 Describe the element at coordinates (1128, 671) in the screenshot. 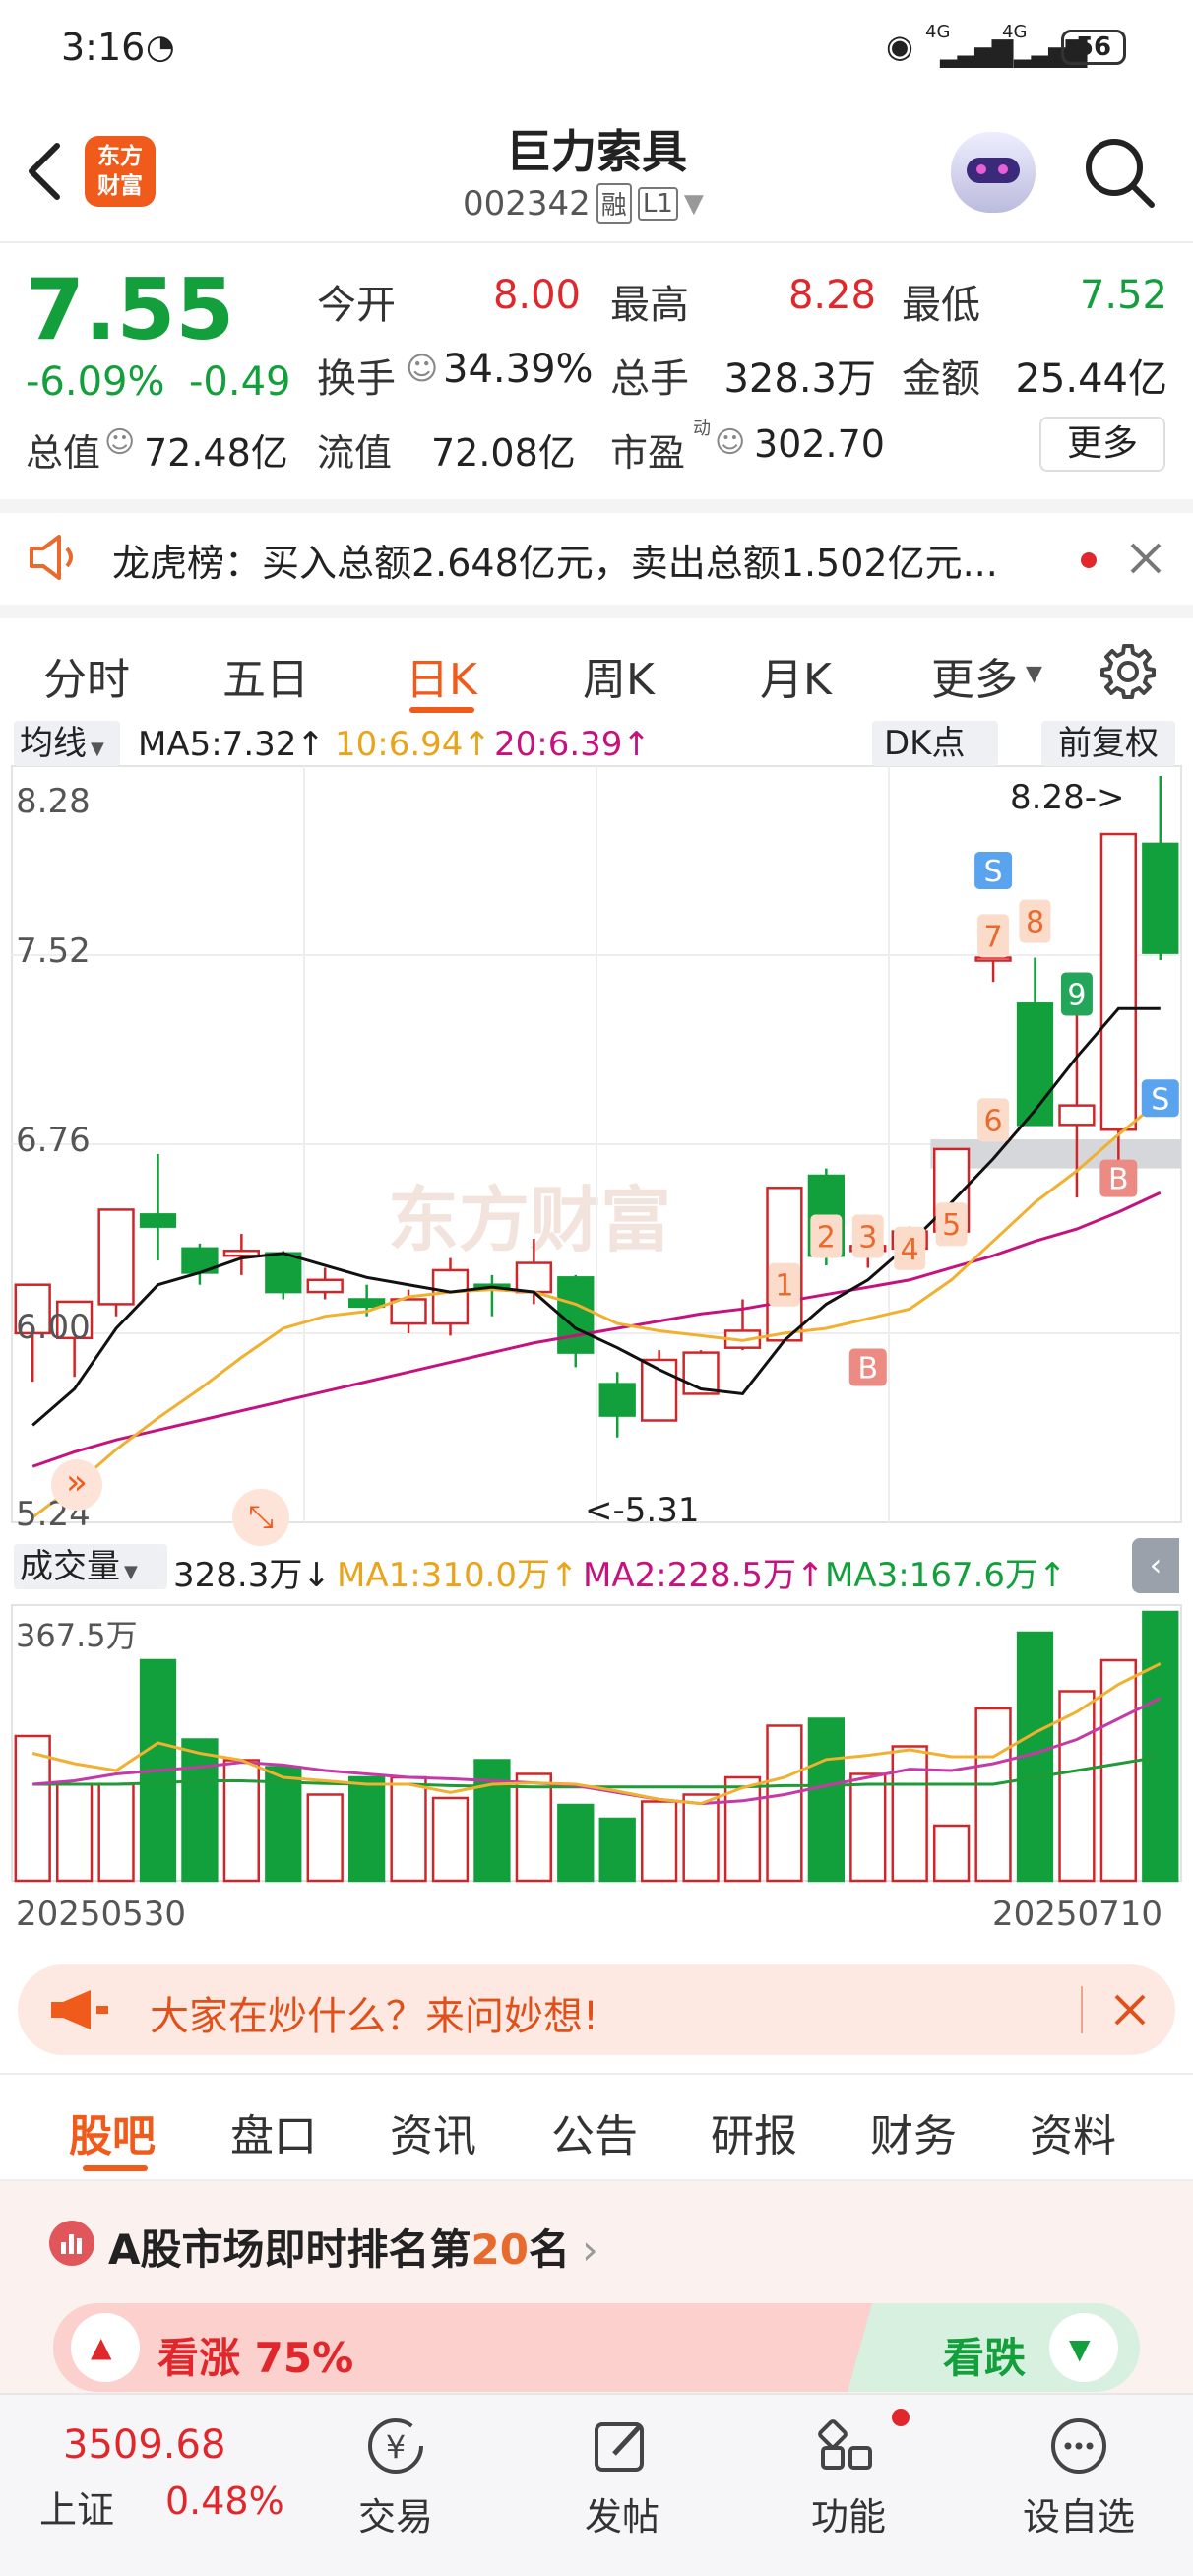

I see `settings-gear-icon` at that location.